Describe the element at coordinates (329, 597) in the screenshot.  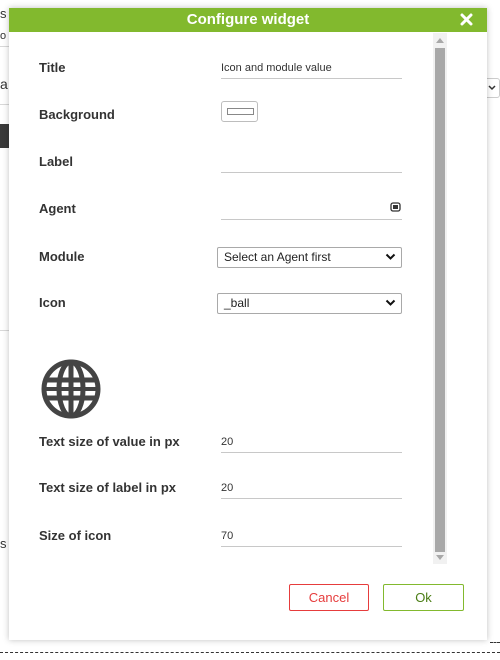
I see `cancel-button: Cancel` at that location.